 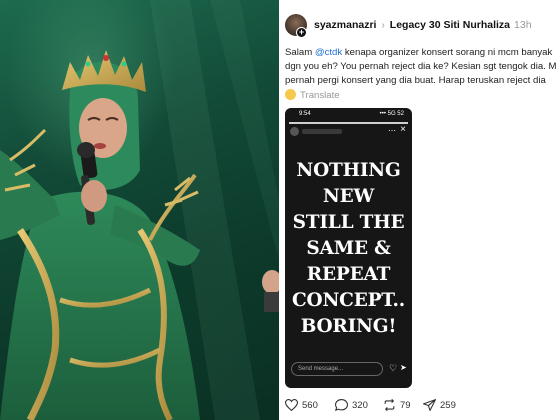 I want to click on mention-link: @ctdk, so click(x=328, y=52).